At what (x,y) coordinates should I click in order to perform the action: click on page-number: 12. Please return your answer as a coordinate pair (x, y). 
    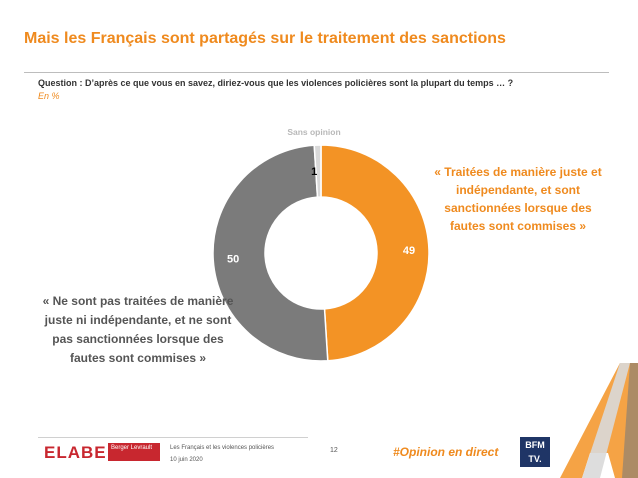
    Looking at the image, I should click on (334, 450).